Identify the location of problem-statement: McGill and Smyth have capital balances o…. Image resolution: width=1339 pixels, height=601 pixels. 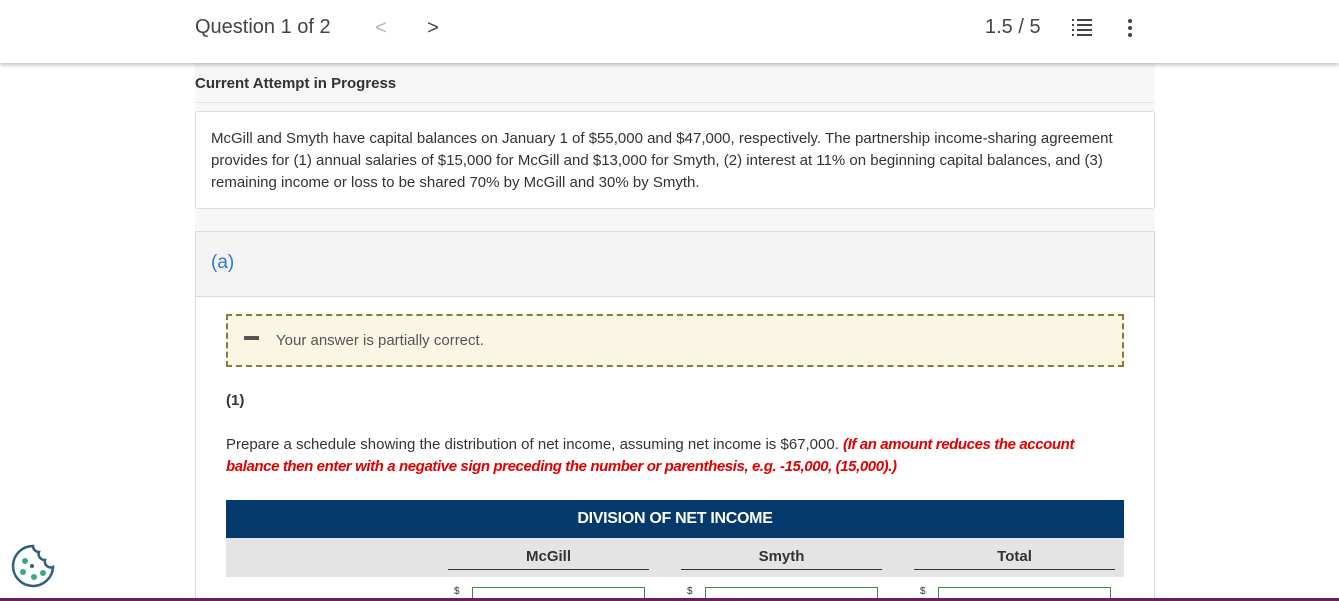
(675, 160).